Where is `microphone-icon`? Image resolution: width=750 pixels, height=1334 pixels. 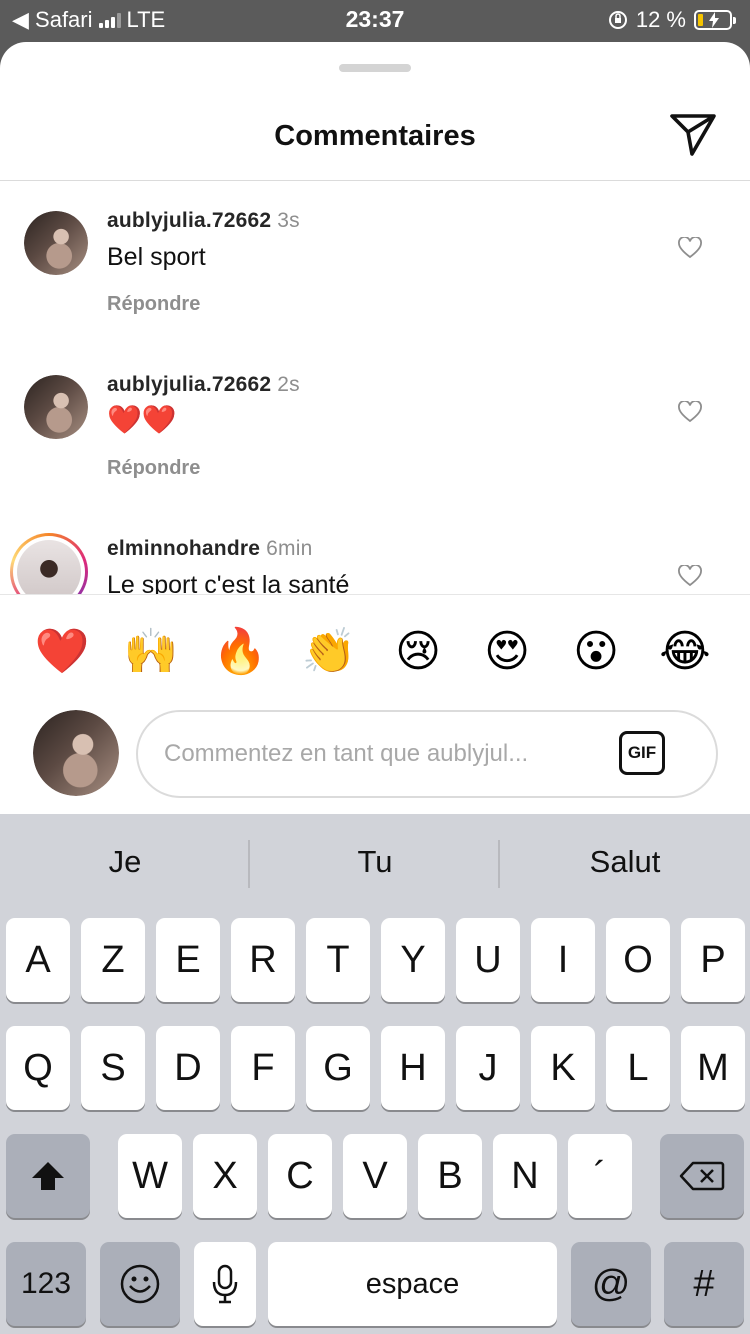 microphone-icon is located at coordinates (225, 1284).